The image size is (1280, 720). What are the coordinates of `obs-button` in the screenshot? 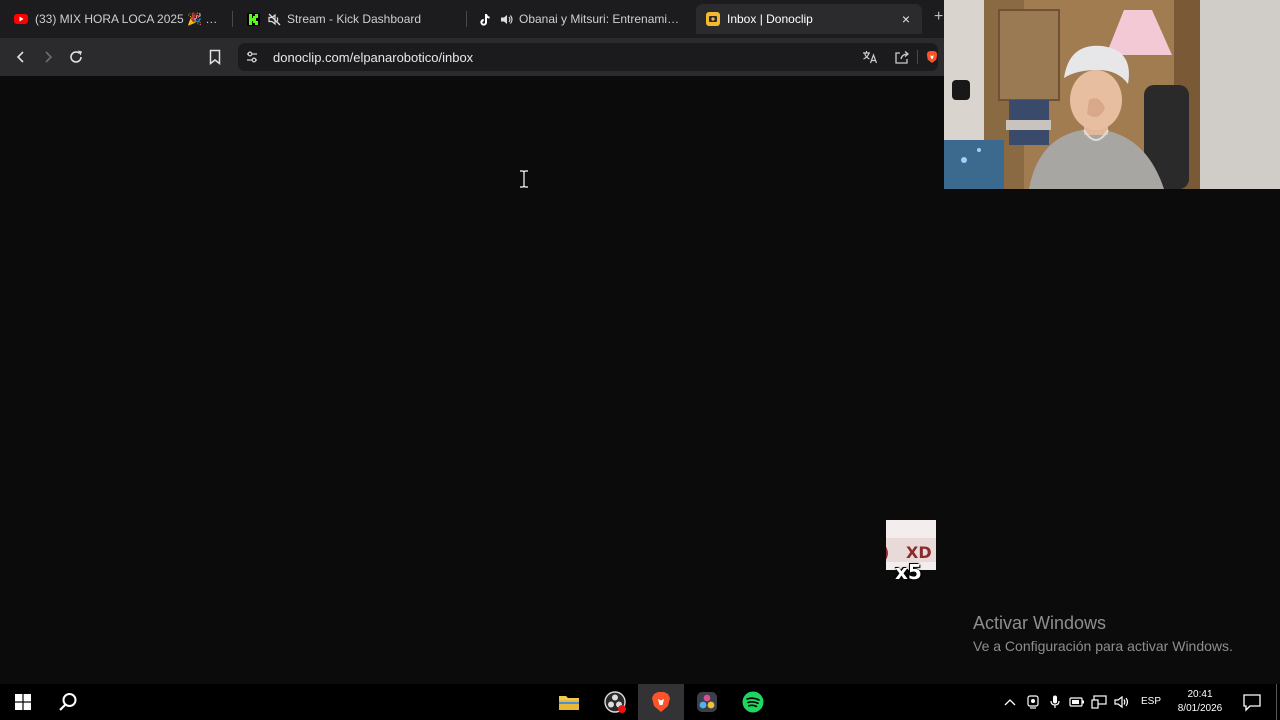 It's located at (615, 702).